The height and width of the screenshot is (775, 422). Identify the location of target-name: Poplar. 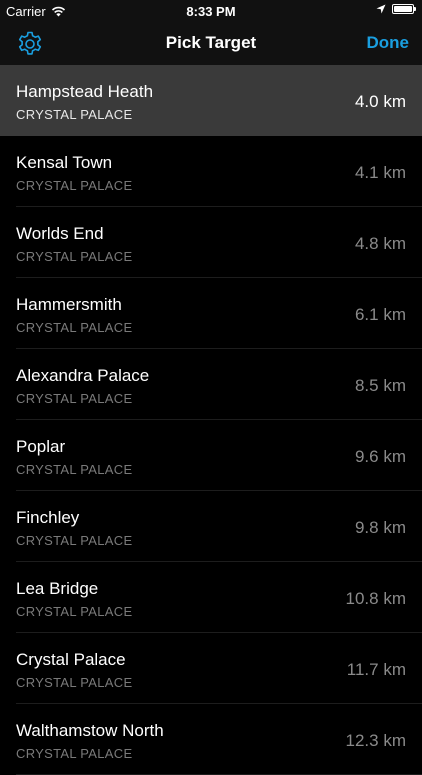
(41, 446).